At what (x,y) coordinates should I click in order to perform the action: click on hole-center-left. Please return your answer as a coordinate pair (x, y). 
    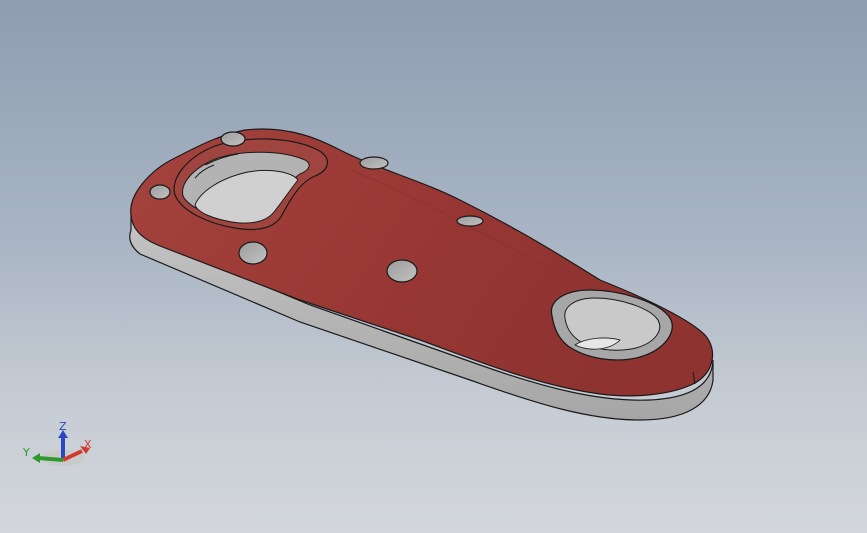
    Looking at the image, I should click on (253, 253).